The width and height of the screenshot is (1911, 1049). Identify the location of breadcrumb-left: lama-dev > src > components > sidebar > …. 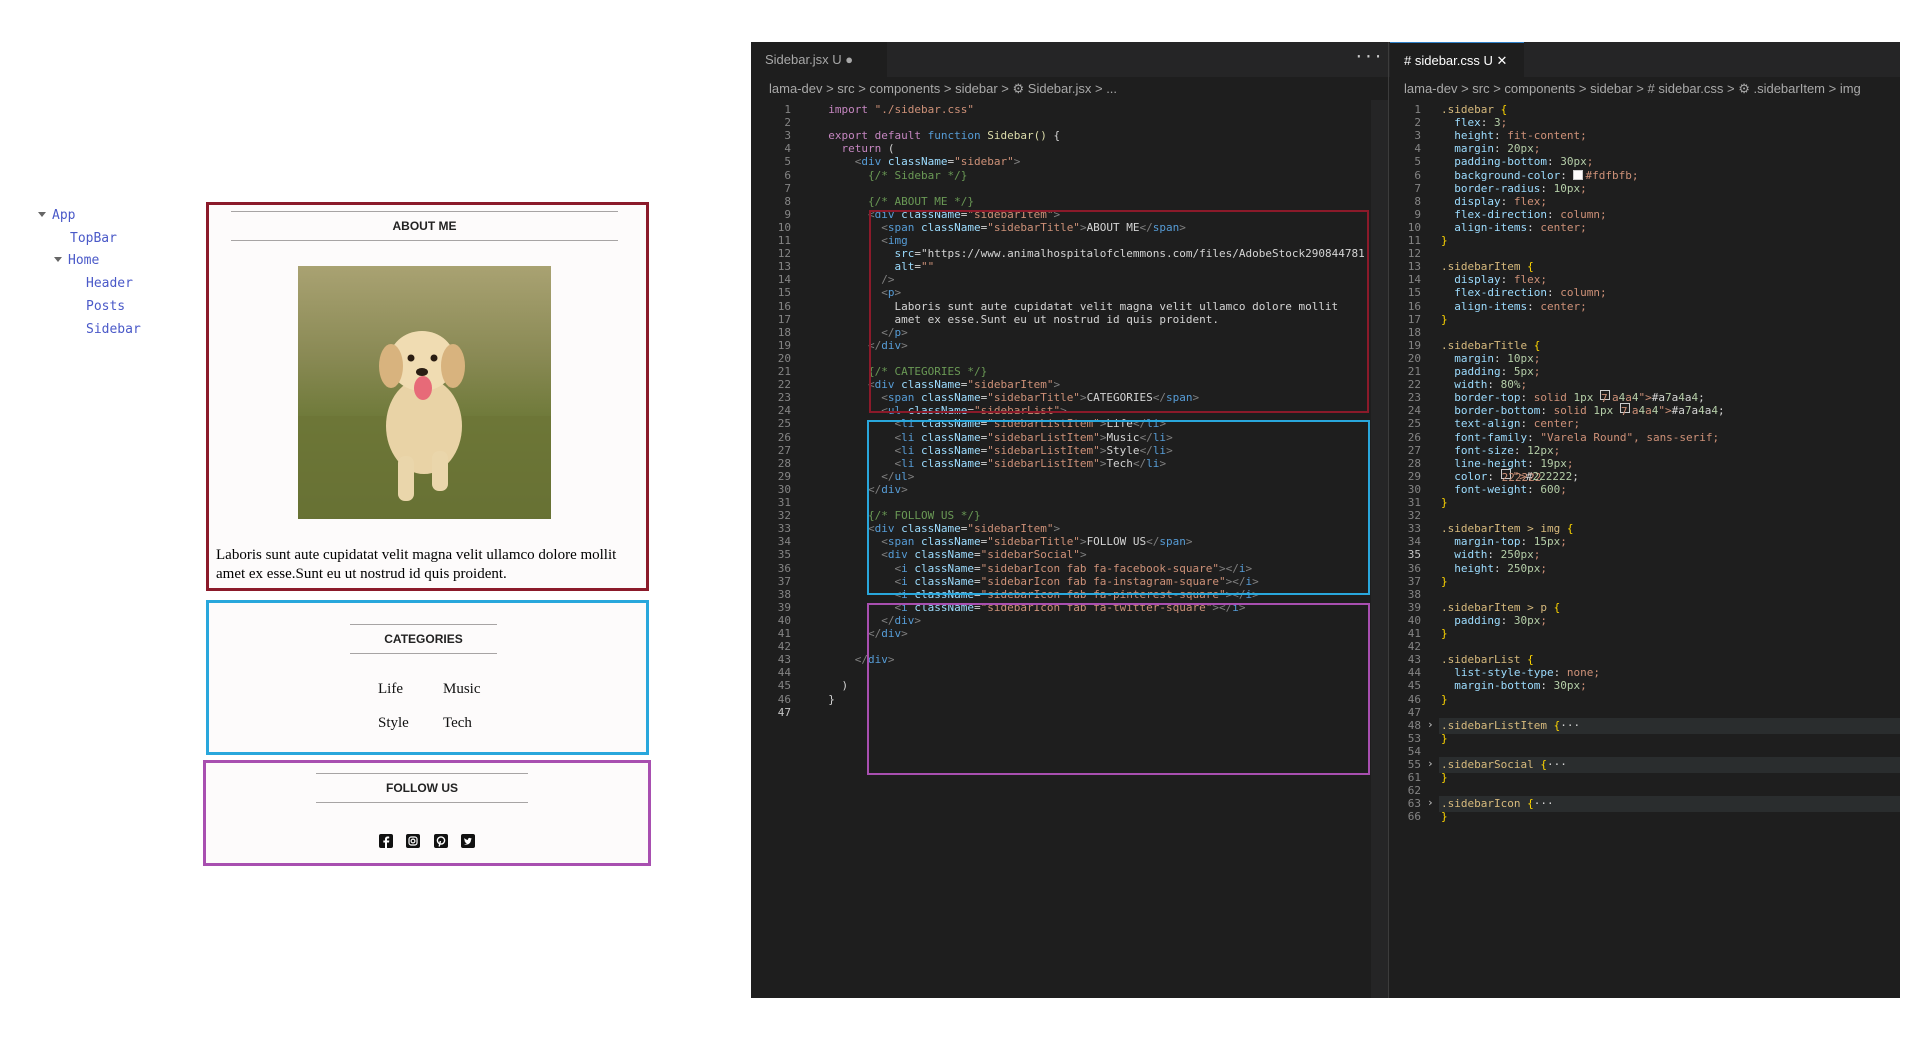
(943, 89).